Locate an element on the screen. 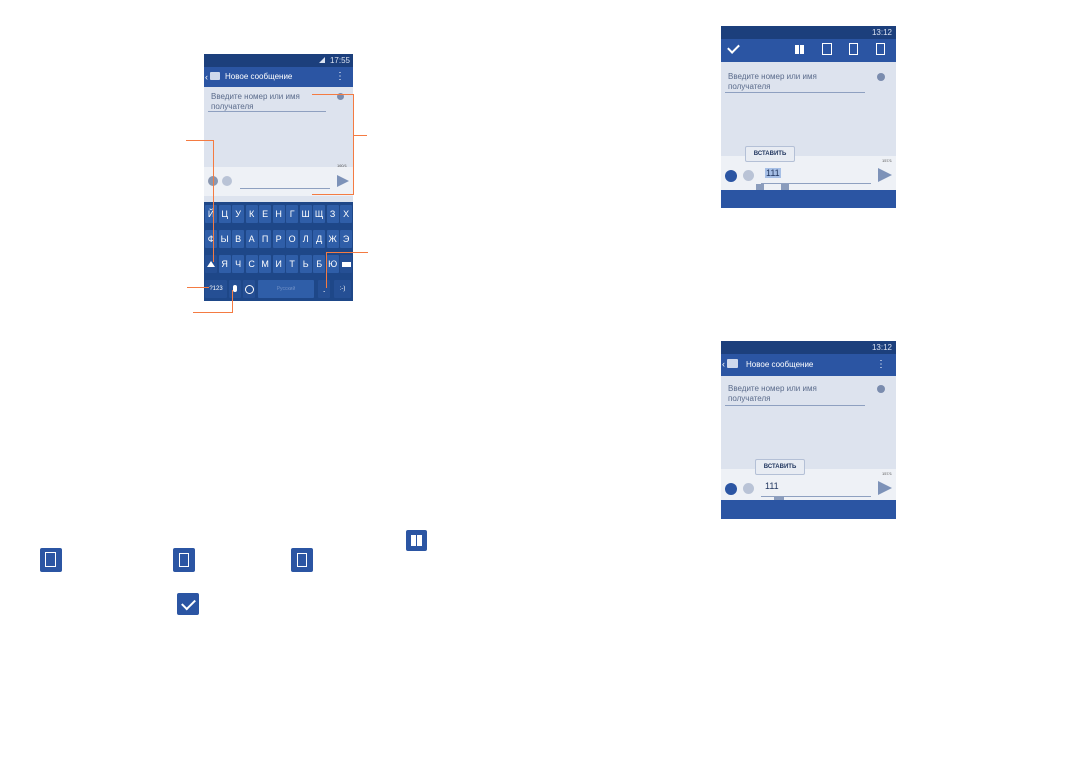  message-input is located at coordinates (285, 180).